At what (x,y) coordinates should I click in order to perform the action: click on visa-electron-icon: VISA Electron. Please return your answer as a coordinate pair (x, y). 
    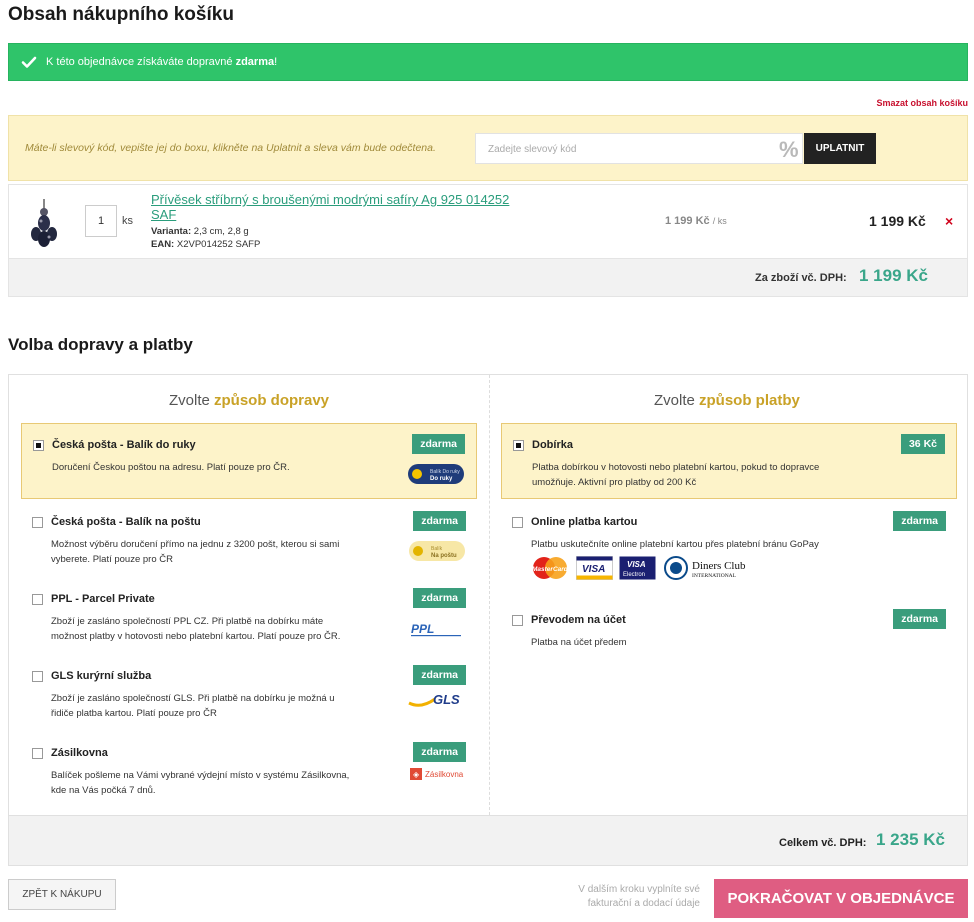
    Looking at the image, I should click on (637, 568).